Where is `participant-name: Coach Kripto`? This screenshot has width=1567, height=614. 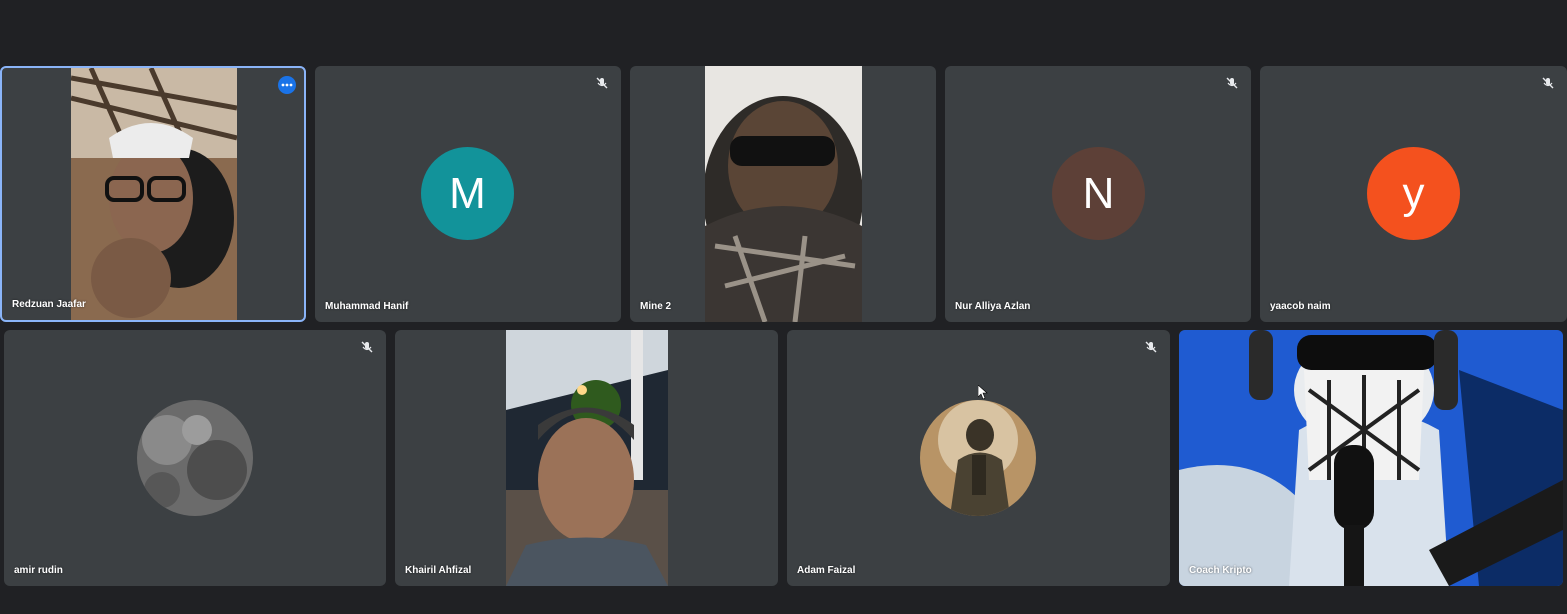 participant-name: Coach Kripto is located at coordinates (1220, 570).